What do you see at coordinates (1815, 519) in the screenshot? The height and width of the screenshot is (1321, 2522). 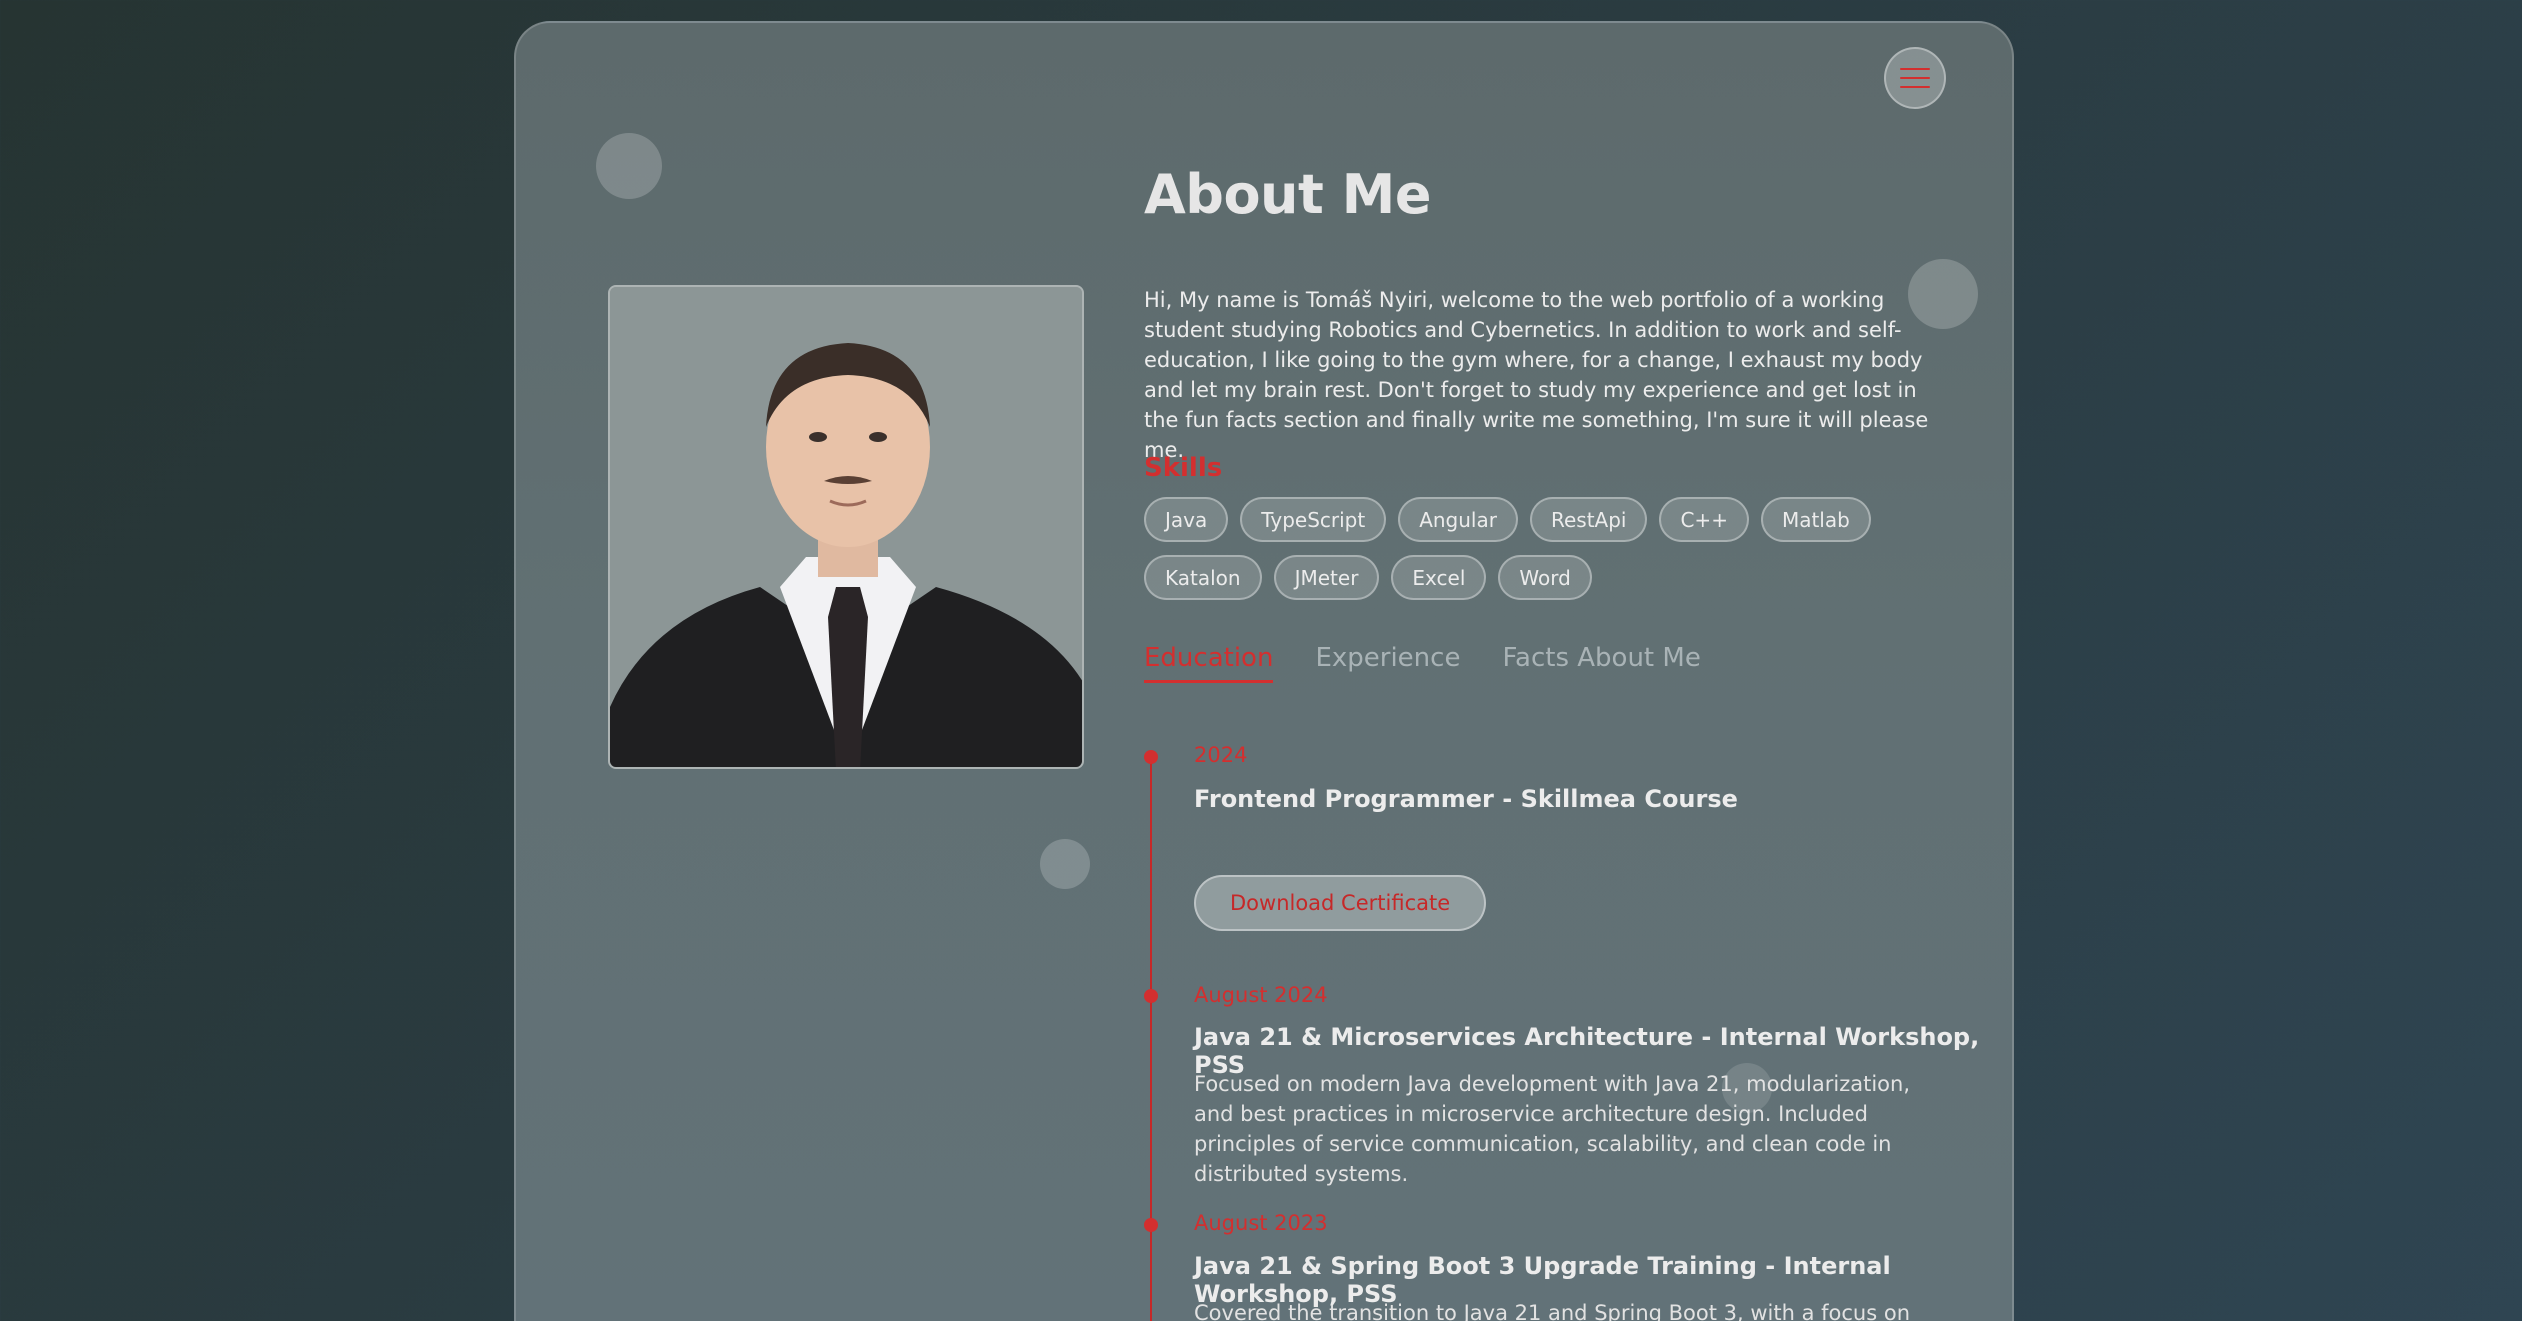 I see `skill-chip: Matlab` at bounding box center [1815, 519].